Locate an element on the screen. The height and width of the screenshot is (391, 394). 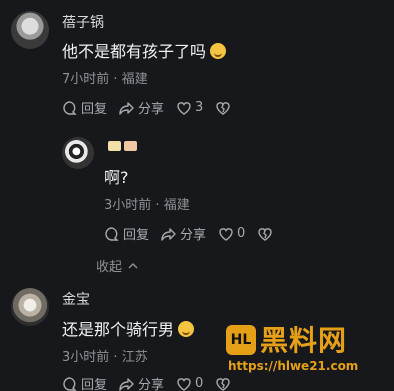
comment-meta: 3小时前 · 江苏 is located at coordinates (105, 355).